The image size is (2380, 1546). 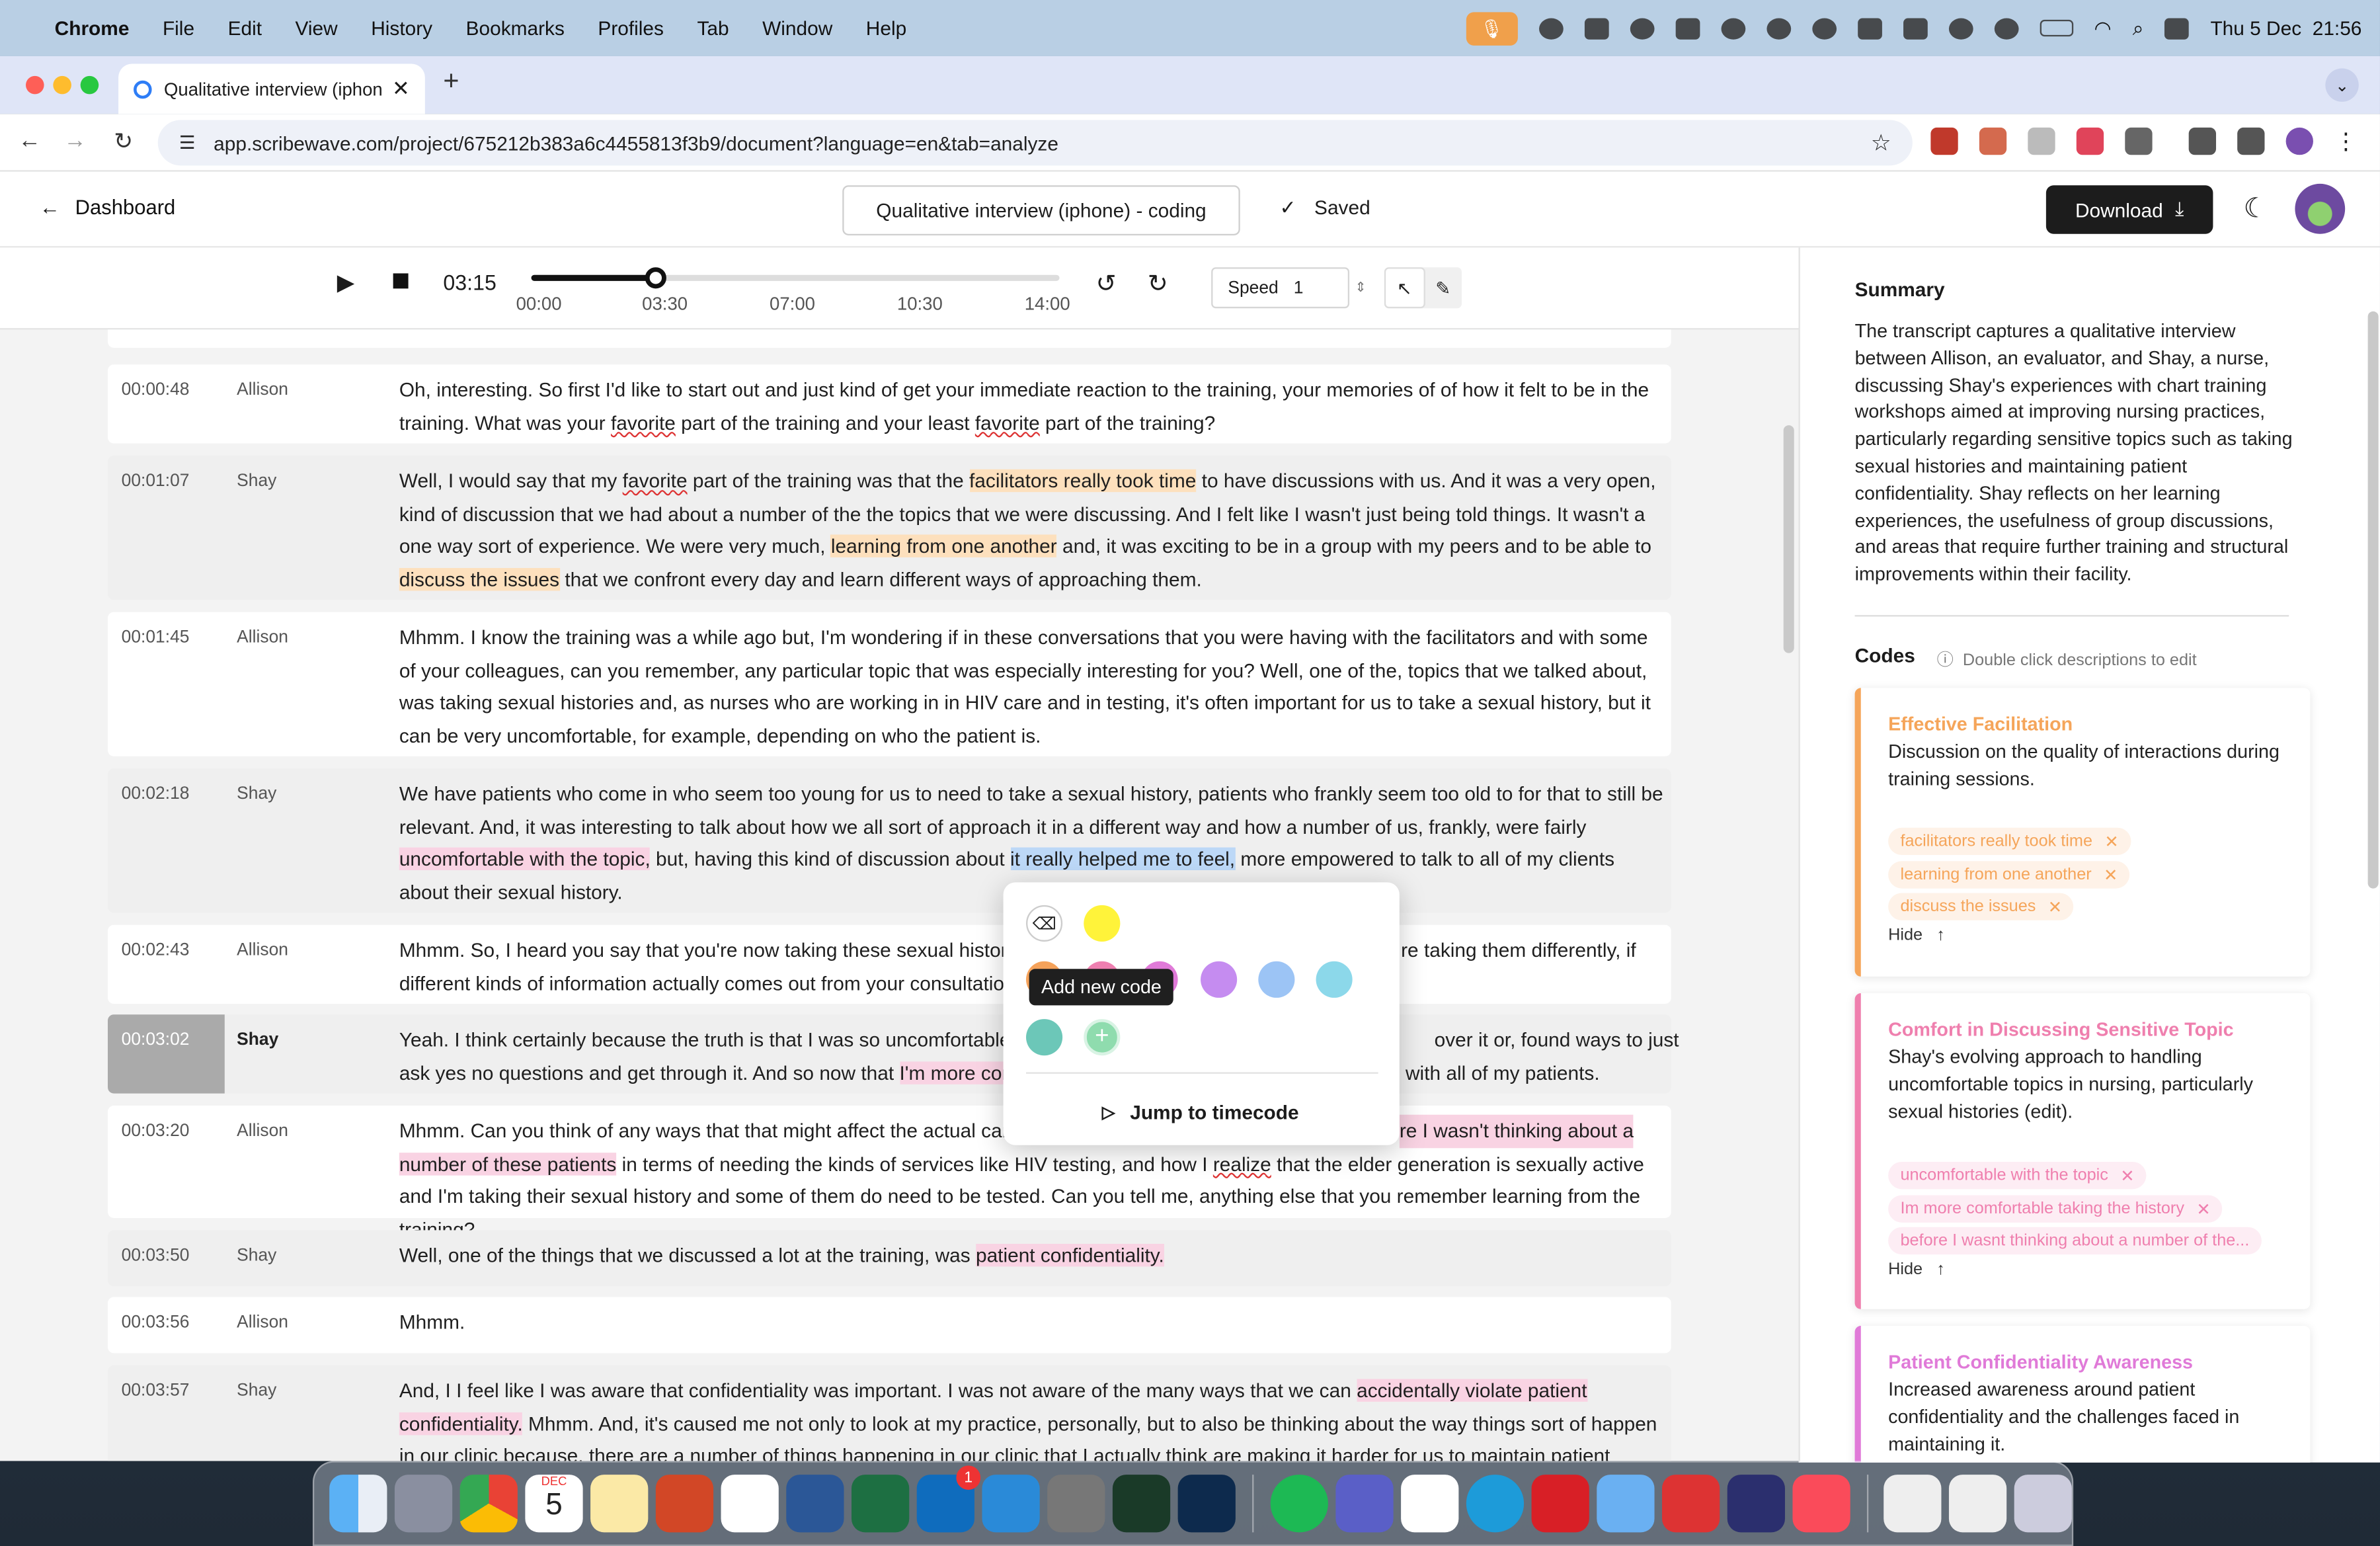 What do you see at coordinates (1206, 1504) in the screenshot?
I see `photoshop-icon` at bounding box center [1206, 1504].